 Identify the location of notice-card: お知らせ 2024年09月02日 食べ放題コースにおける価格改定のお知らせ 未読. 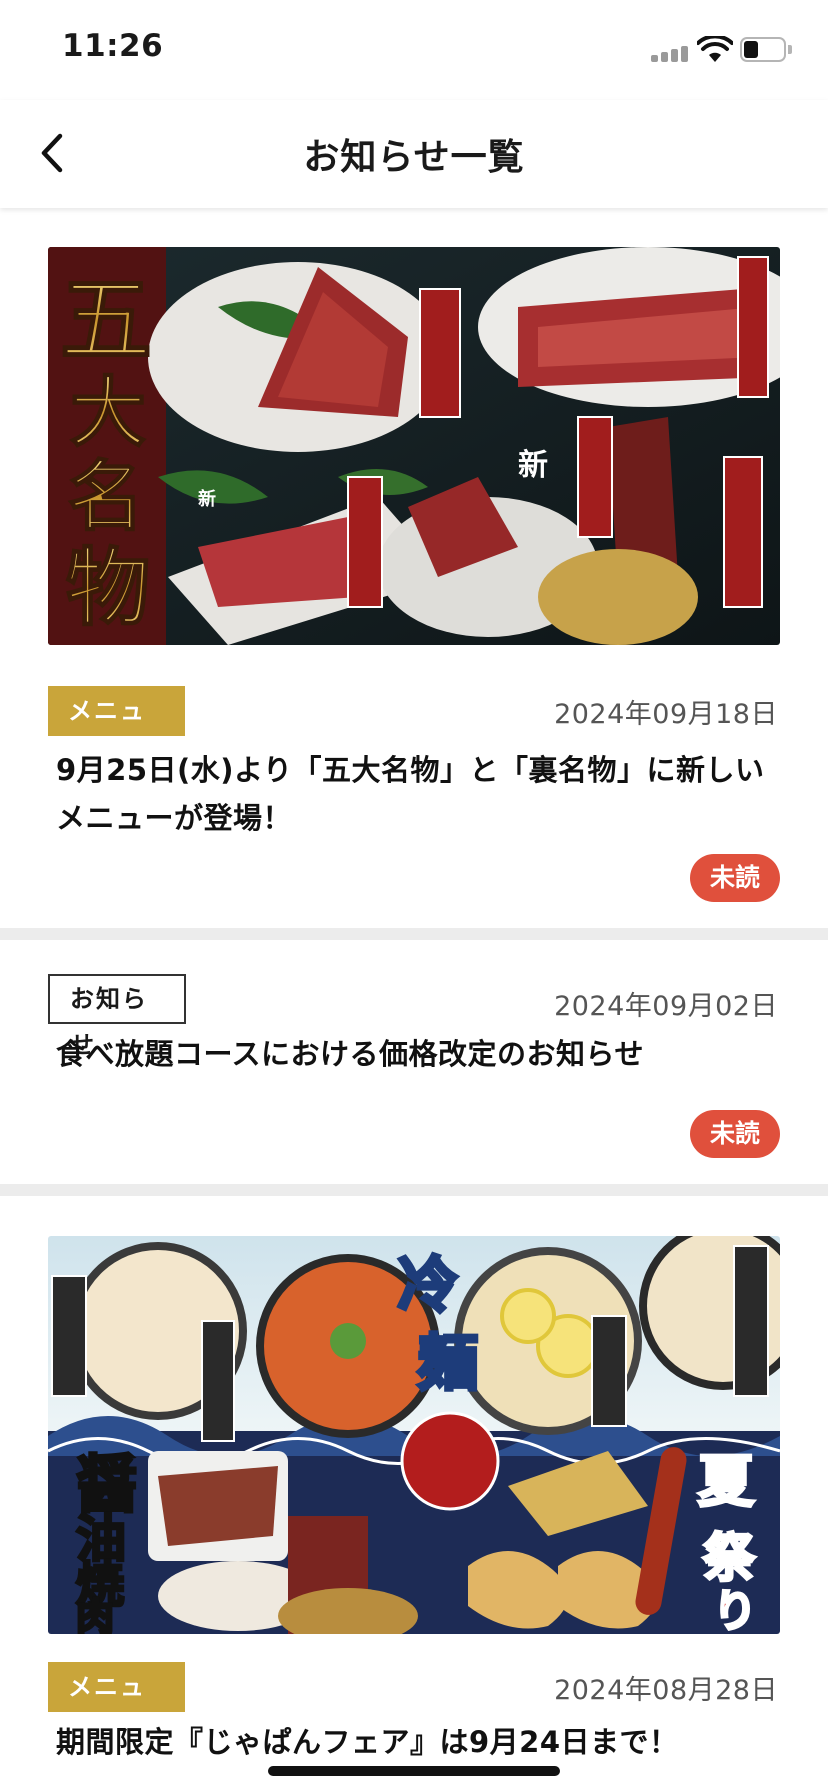
(414, 1062).